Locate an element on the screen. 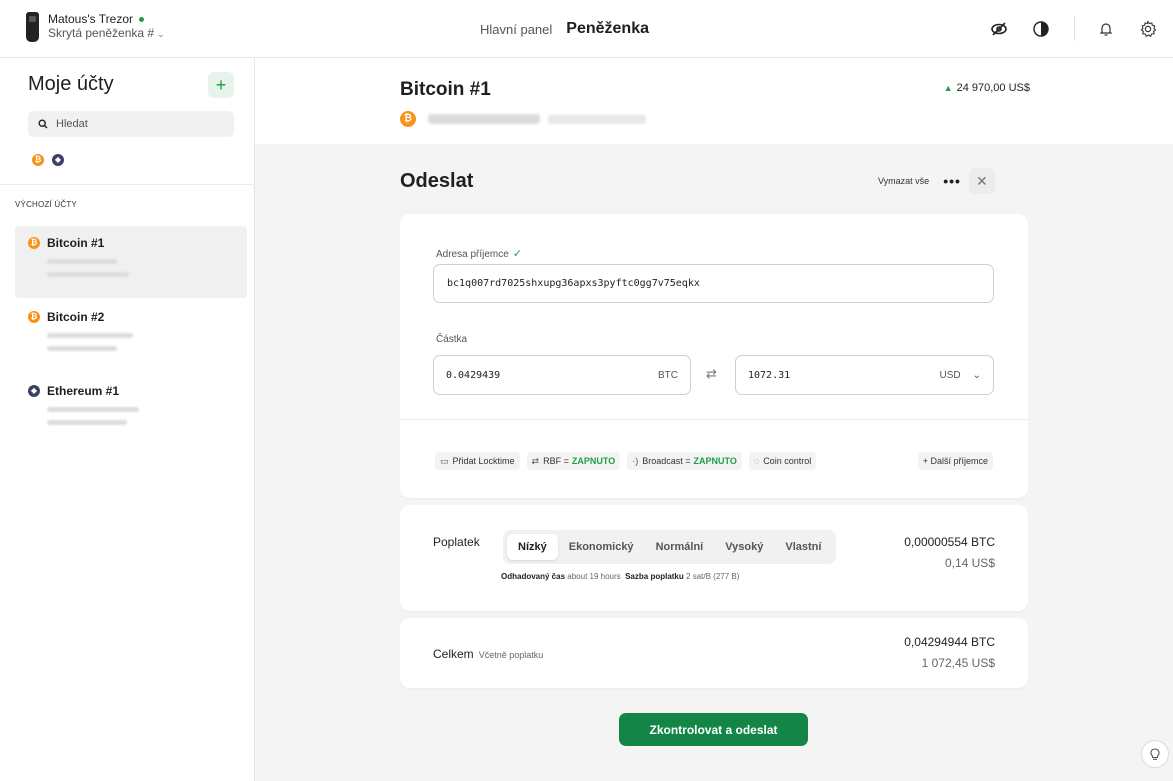 This screenshot has width=1173, height=781. plus-icon: + is located at coordinates (221, 84).